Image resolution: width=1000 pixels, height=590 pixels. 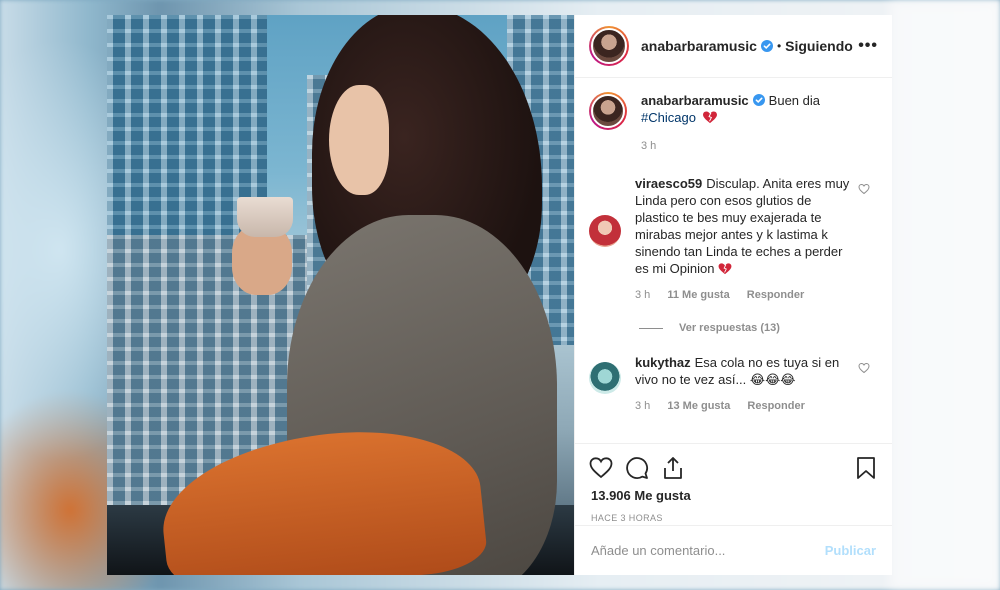 I want to click on share-icon, so click(x=673, y=468).